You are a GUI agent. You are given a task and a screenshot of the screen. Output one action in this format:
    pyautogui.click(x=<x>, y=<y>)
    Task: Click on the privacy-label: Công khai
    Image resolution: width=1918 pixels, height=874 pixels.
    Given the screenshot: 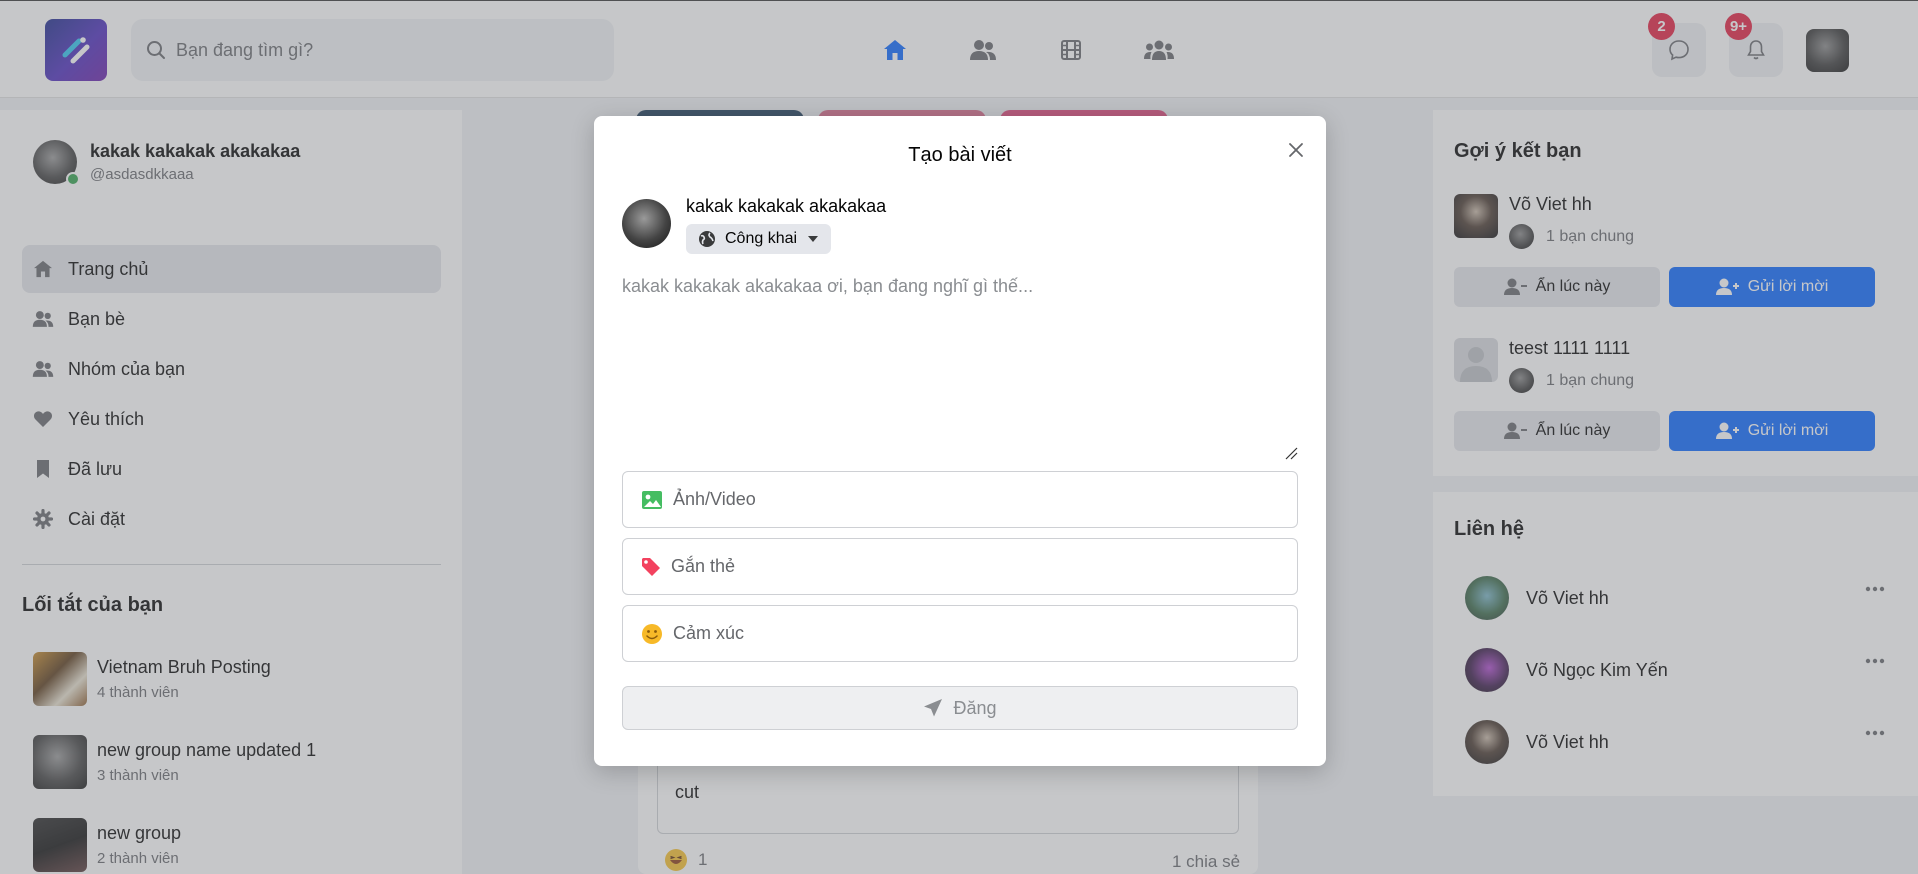 What is the action you would take?
    pyautogui.click(x=761, y=238)
    